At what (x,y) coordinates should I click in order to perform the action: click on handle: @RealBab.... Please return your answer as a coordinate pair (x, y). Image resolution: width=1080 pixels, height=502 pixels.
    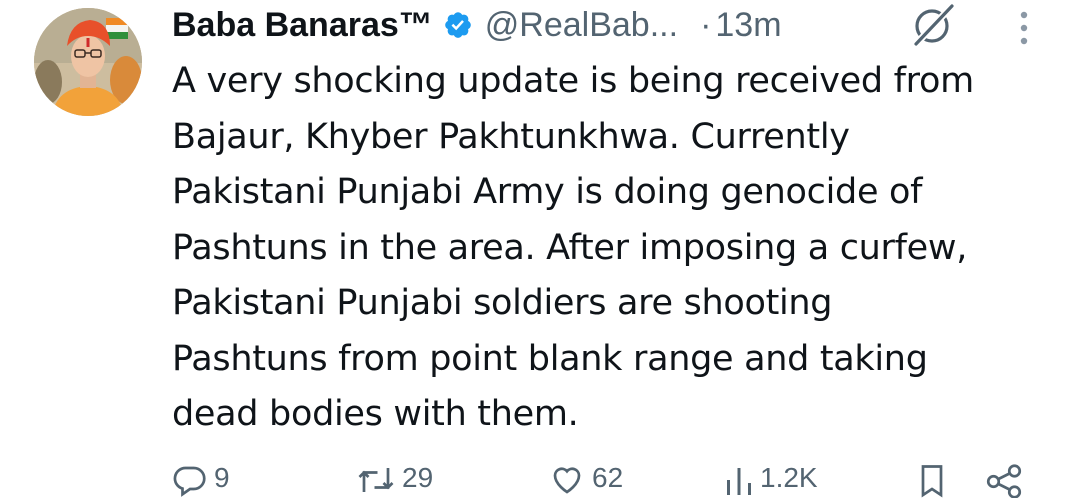
    Looking at the image, I should click on (581, 25).